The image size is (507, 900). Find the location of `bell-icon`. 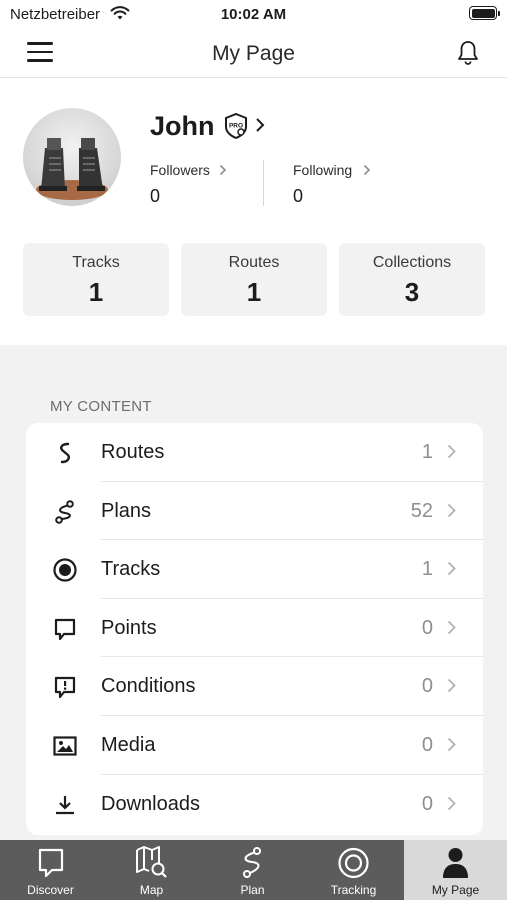

bell-icon is located at coordinates (468, 53).